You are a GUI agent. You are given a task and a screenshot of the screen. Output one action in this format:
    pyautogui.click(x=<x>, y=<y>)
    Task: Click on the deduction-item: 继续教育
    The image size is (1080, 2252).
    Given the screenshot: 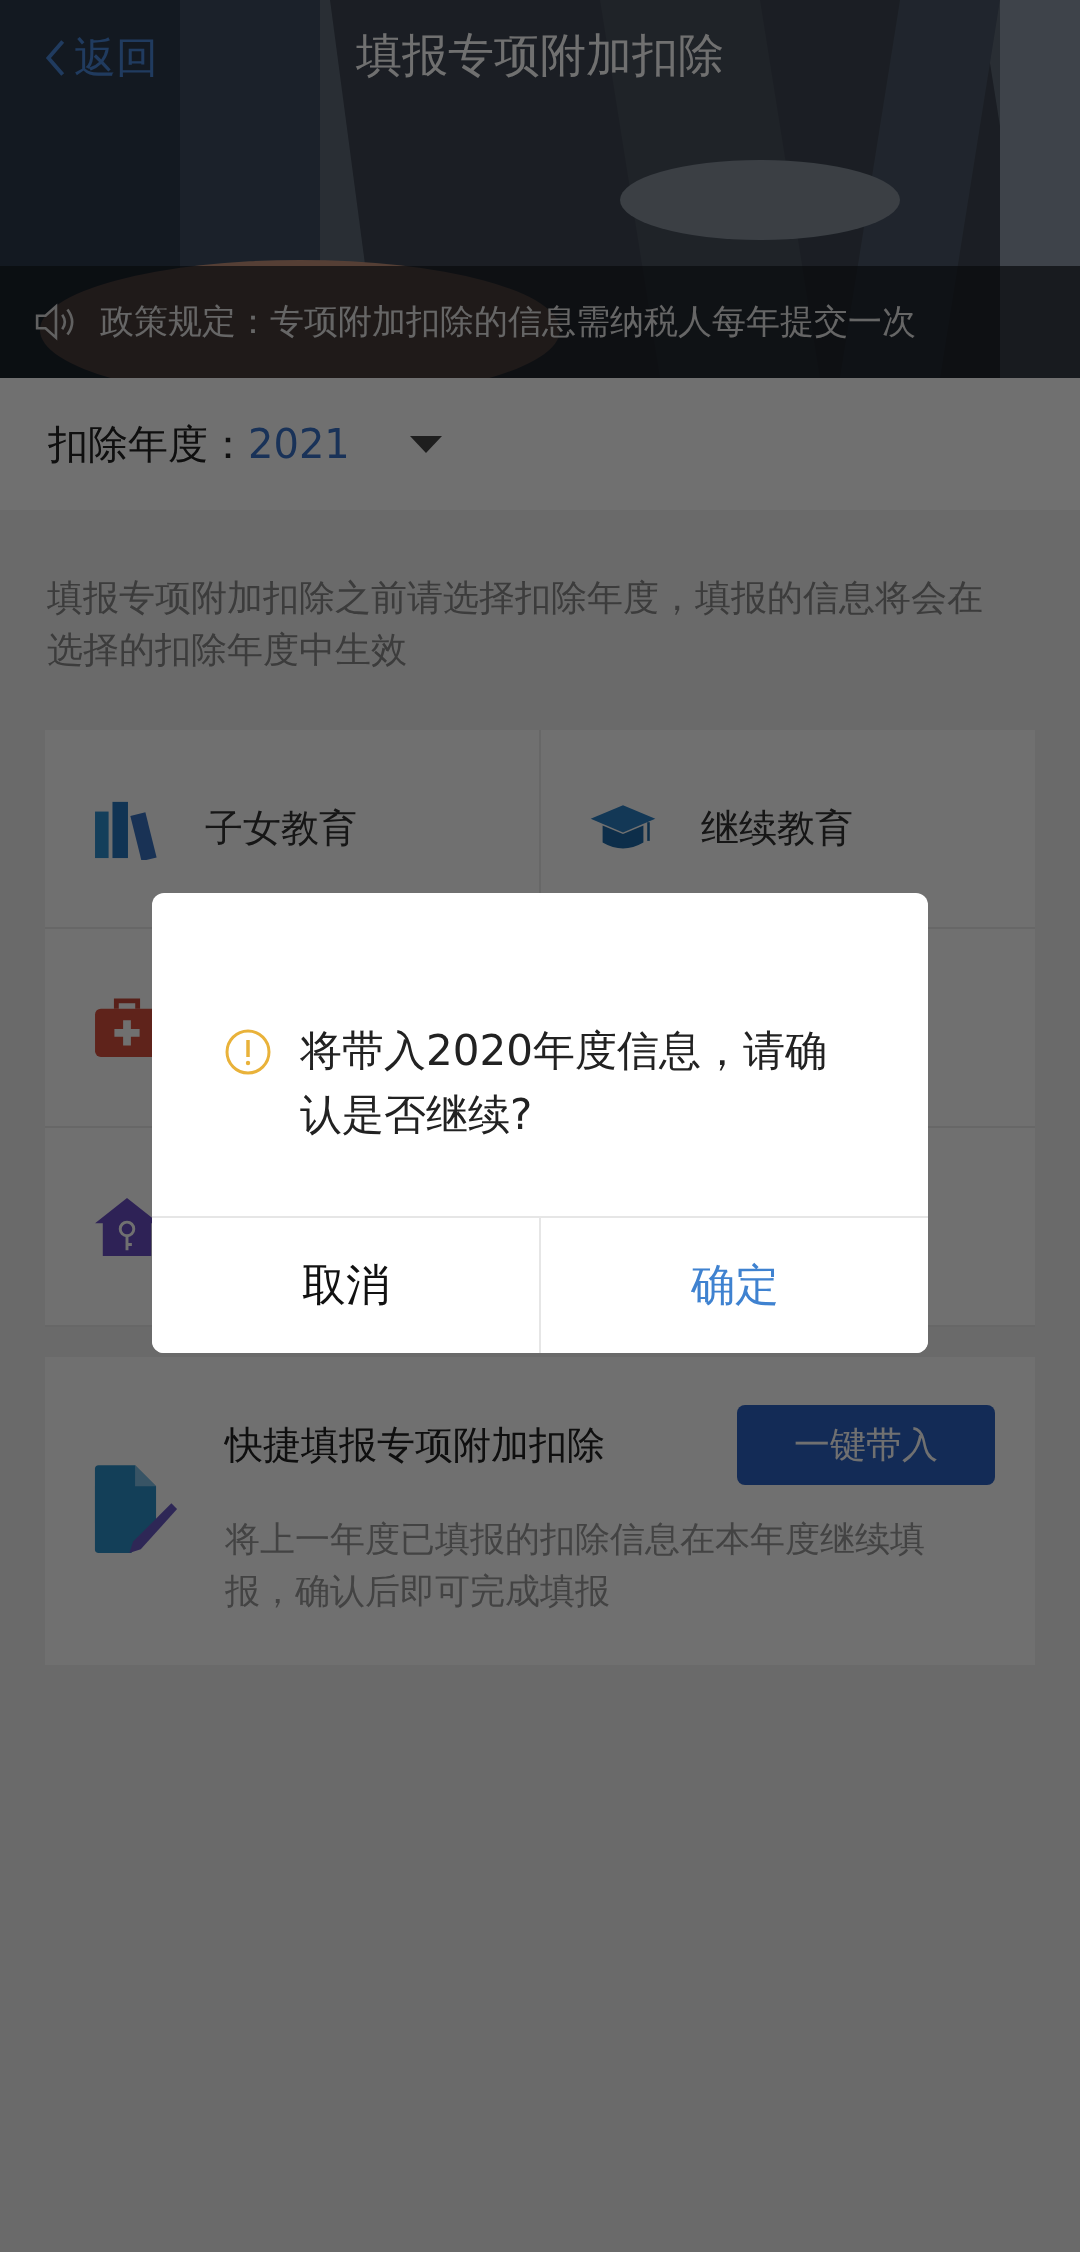 What is the action you would take?
    pyautogui.click(x=721, y=828)
    